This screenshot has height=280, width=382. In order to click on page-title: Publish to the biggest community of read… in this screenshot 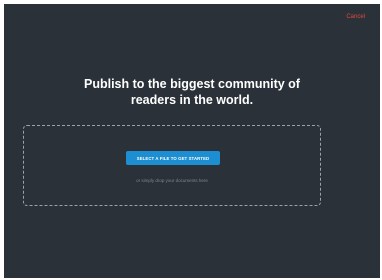, I will do `click(192, 92)`.